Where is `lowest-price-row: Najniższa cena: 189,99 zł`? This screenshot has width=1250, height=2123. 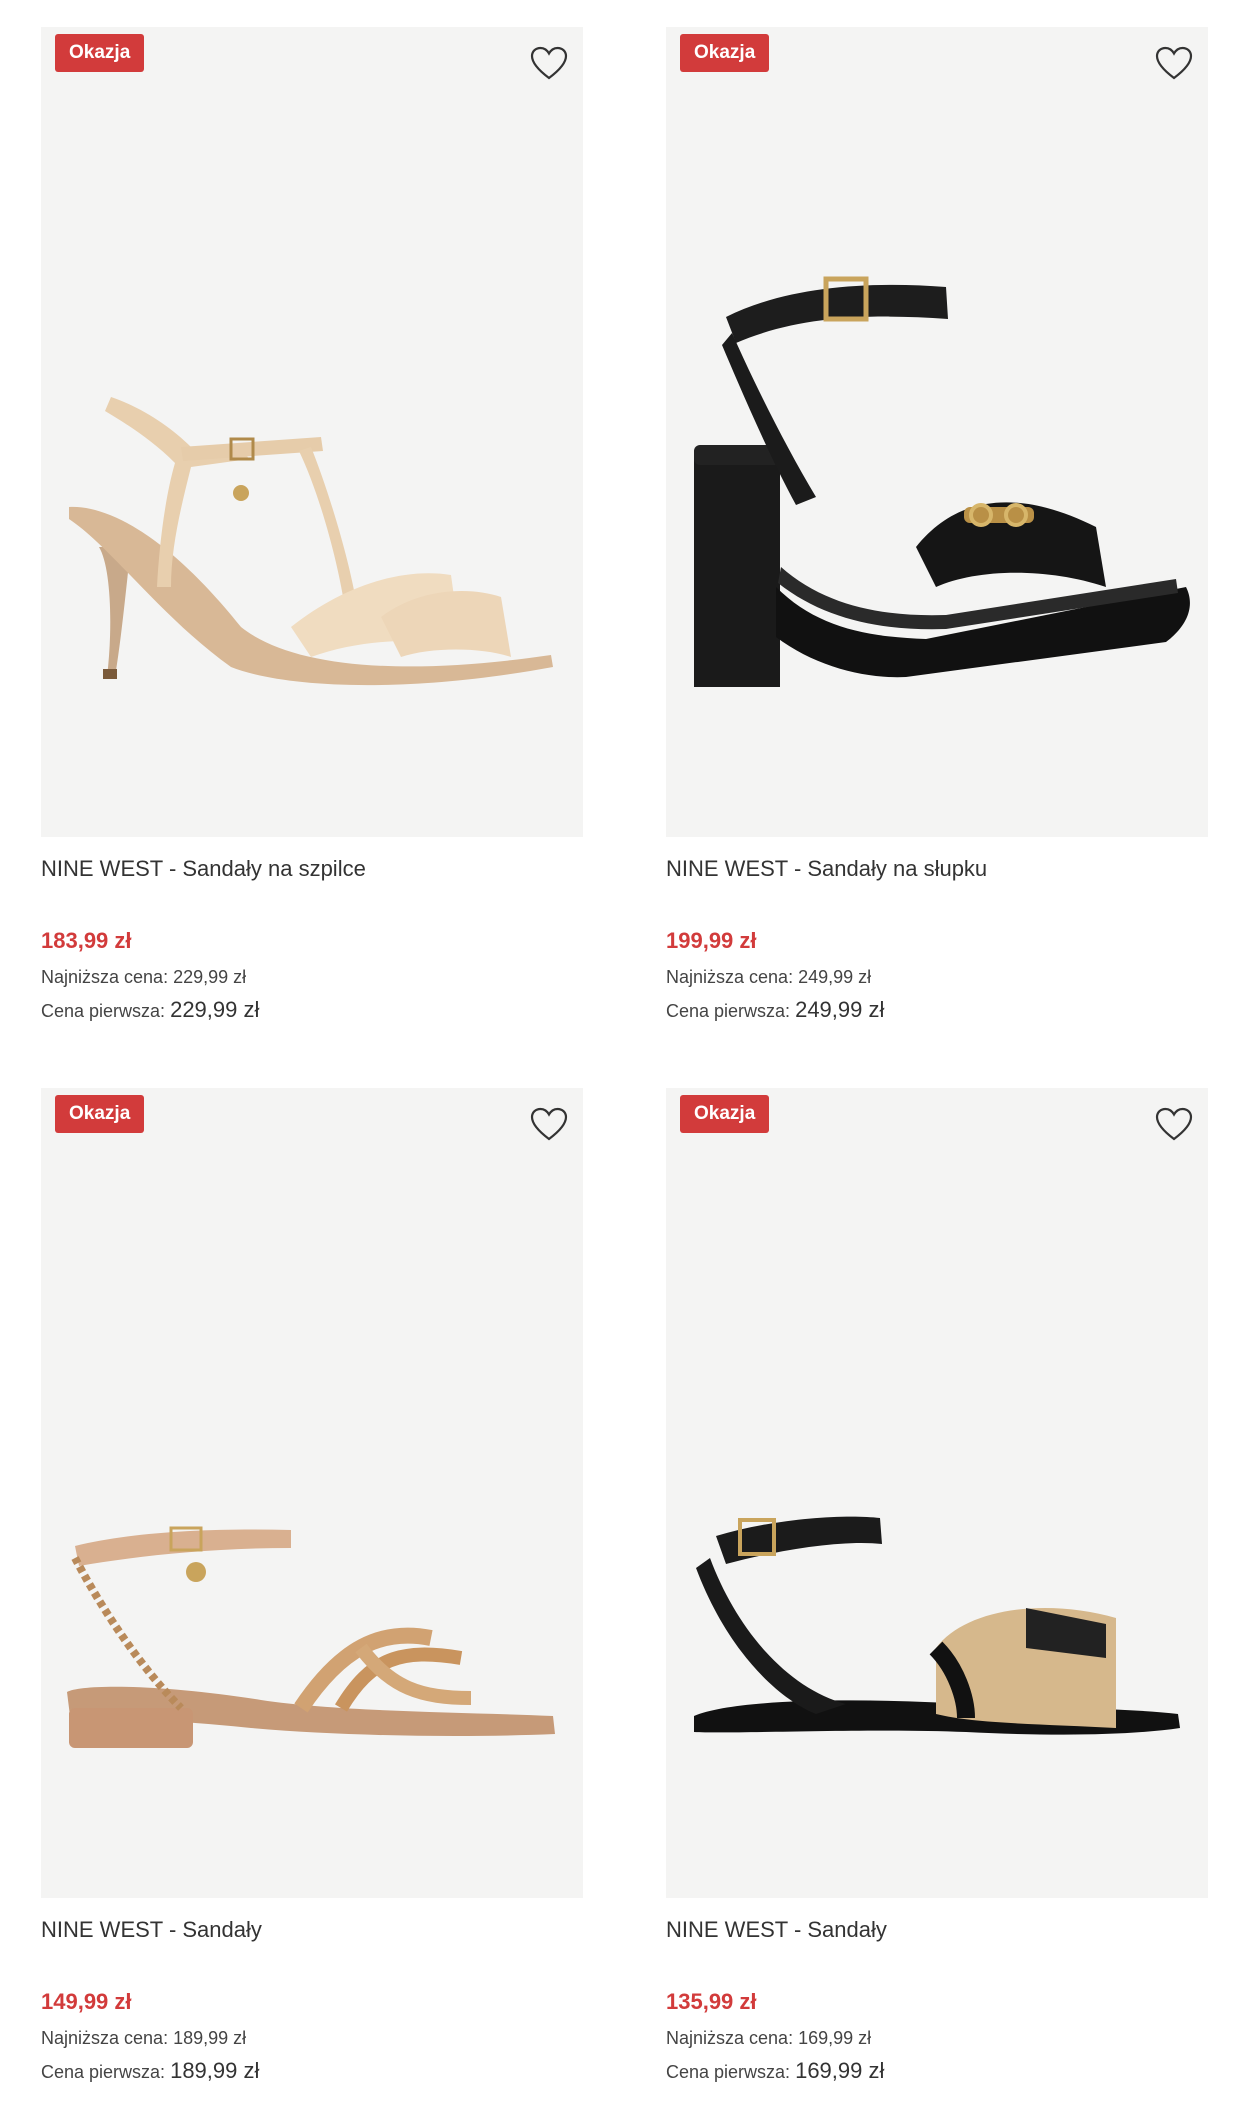
lowest-price-row: Najniższa cena: 189,99 zł is located at coordinates (143, 2038).